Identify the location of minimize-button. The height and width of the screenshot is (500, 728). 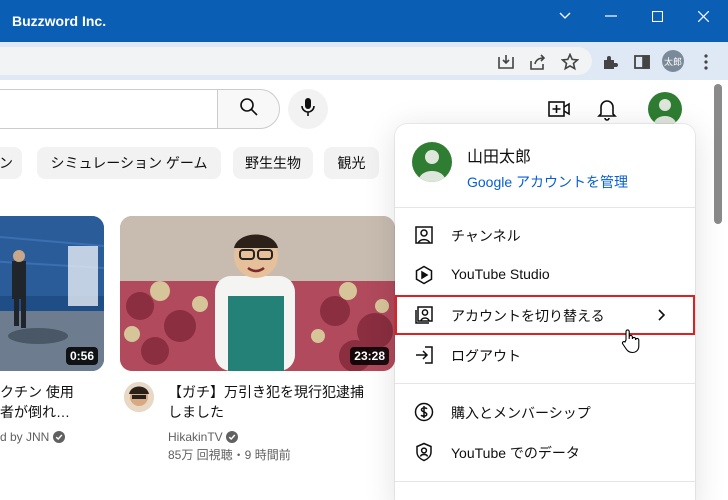
(611, 16).